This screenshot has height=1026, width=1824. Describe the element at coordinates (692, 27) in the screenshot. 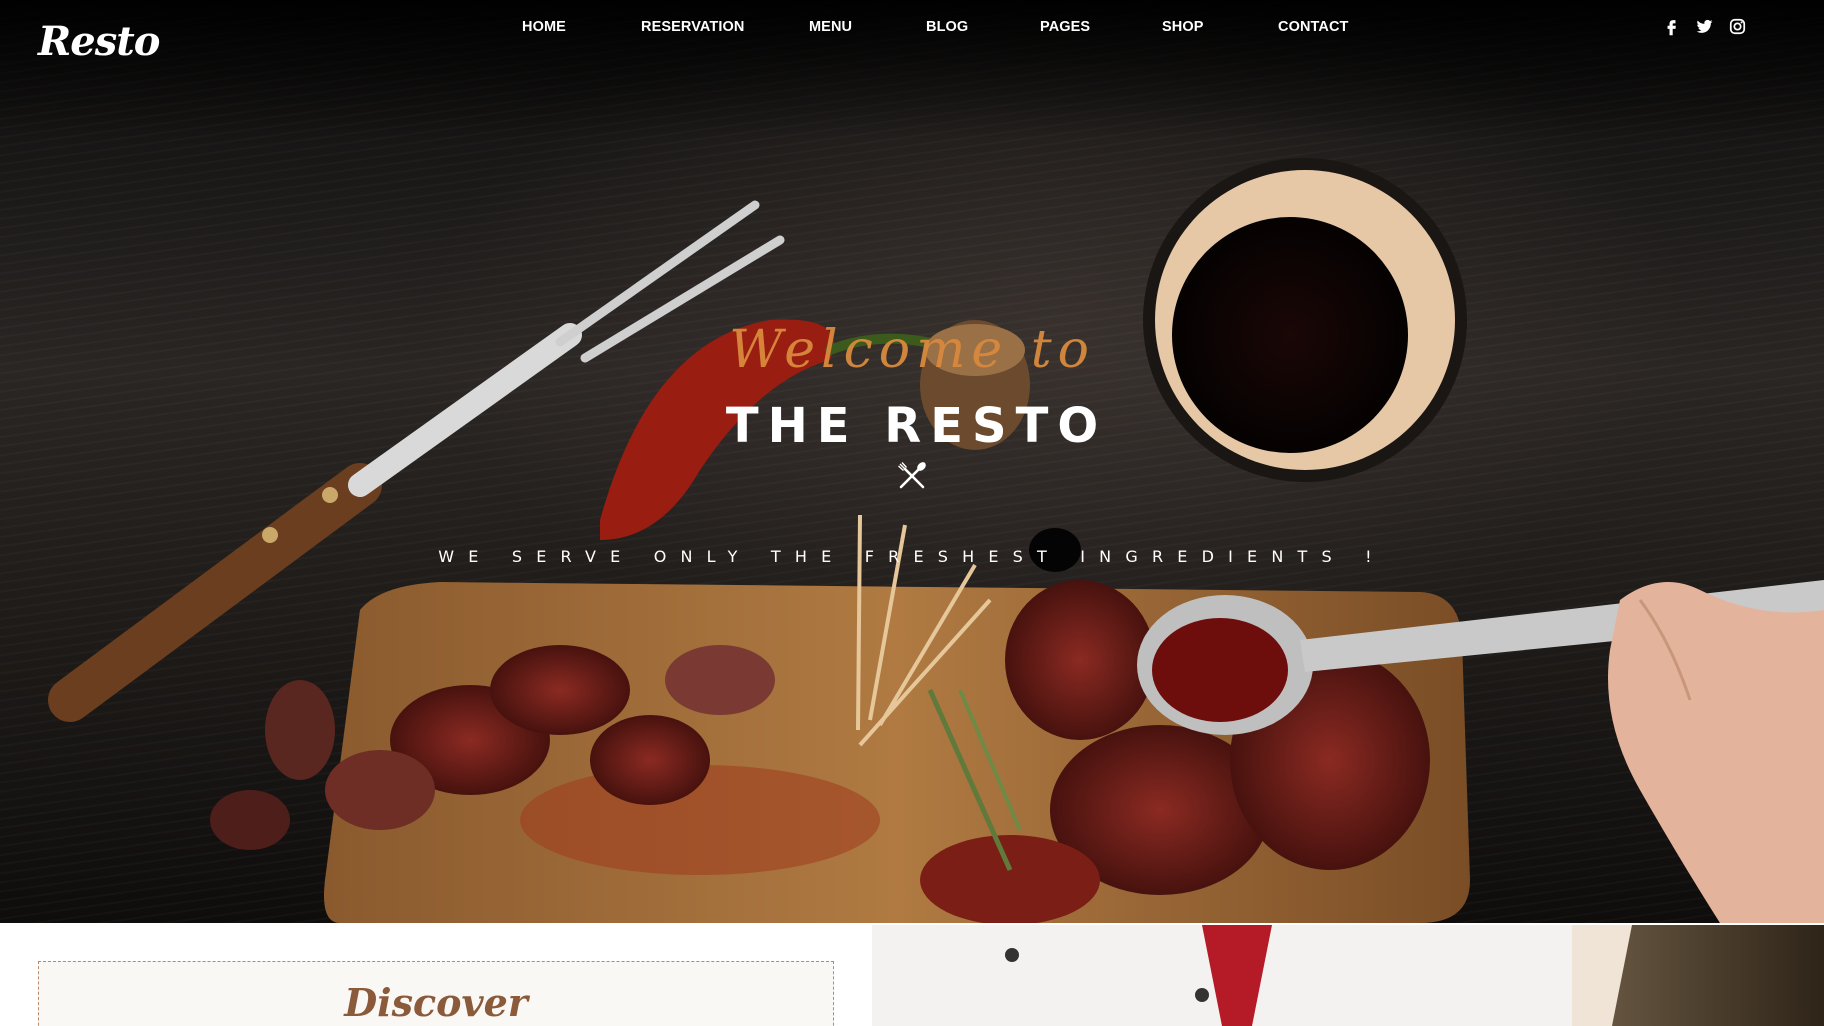

I see `nav-item-reservation: RESERVATION` at that location.